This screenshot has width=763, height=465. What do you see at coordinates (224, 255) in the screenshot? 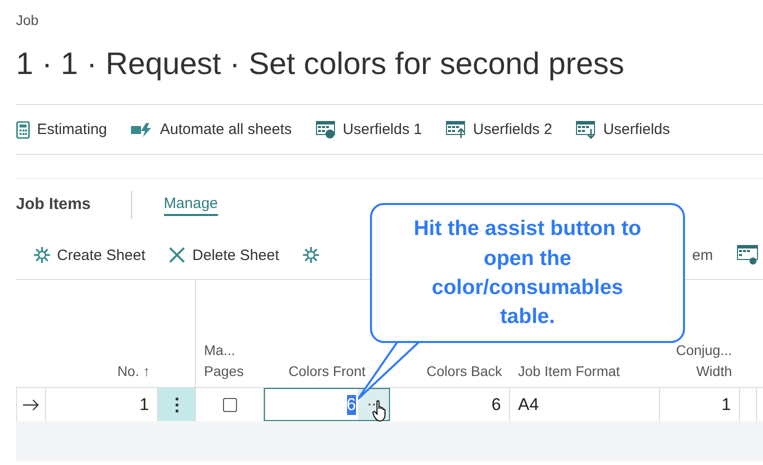
I see `action-button: Delete Sheet` at bounding box center [224, 255].